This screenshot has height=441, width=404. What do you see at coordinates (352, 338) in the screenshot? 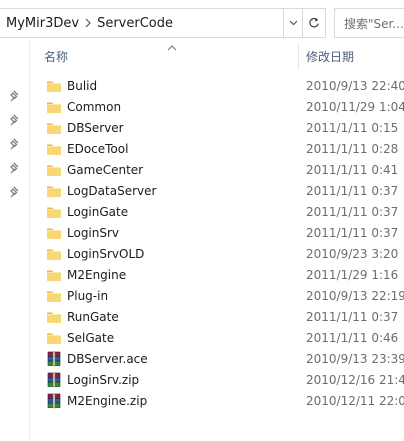
I see `file-date-modified: 2011/1/11 0:46` at bounding box center [352, 338].